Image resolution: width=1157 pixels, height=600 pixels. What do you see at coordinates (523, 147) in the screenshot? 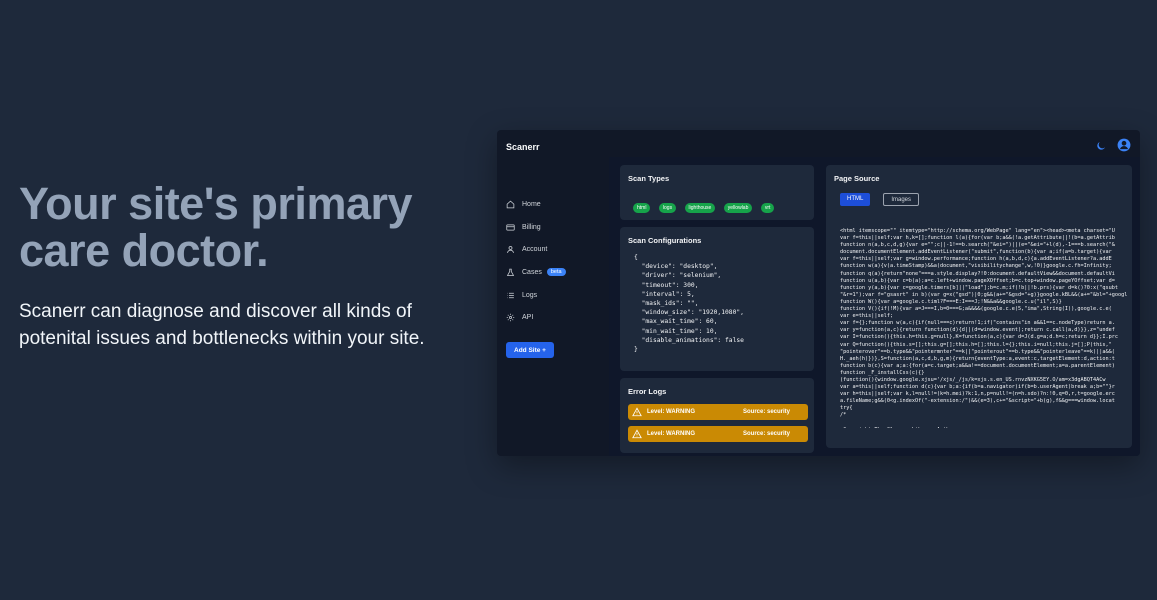
I see `brand-logo: Scanerr` at bounding box center [523, 147].